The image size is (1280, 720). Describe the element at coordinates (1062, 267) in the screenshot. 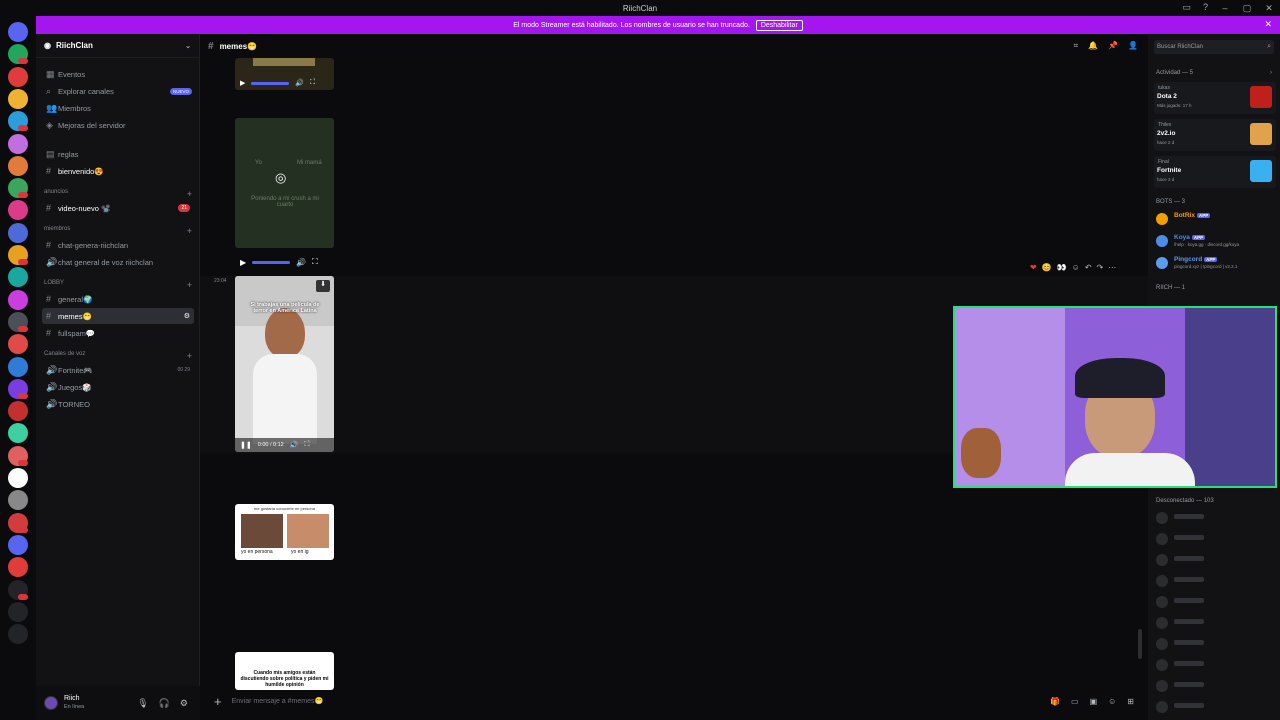

I see `eyes-reaction-icon: 👀` at that location.